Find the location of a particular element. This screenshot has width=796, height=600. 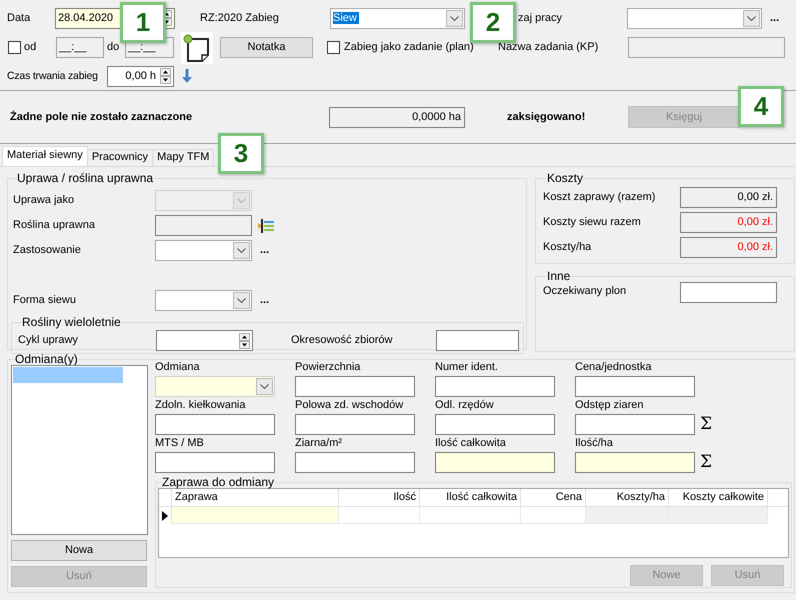

field-label: Polowa zd. wschodów is located at coordinates (349, 406).